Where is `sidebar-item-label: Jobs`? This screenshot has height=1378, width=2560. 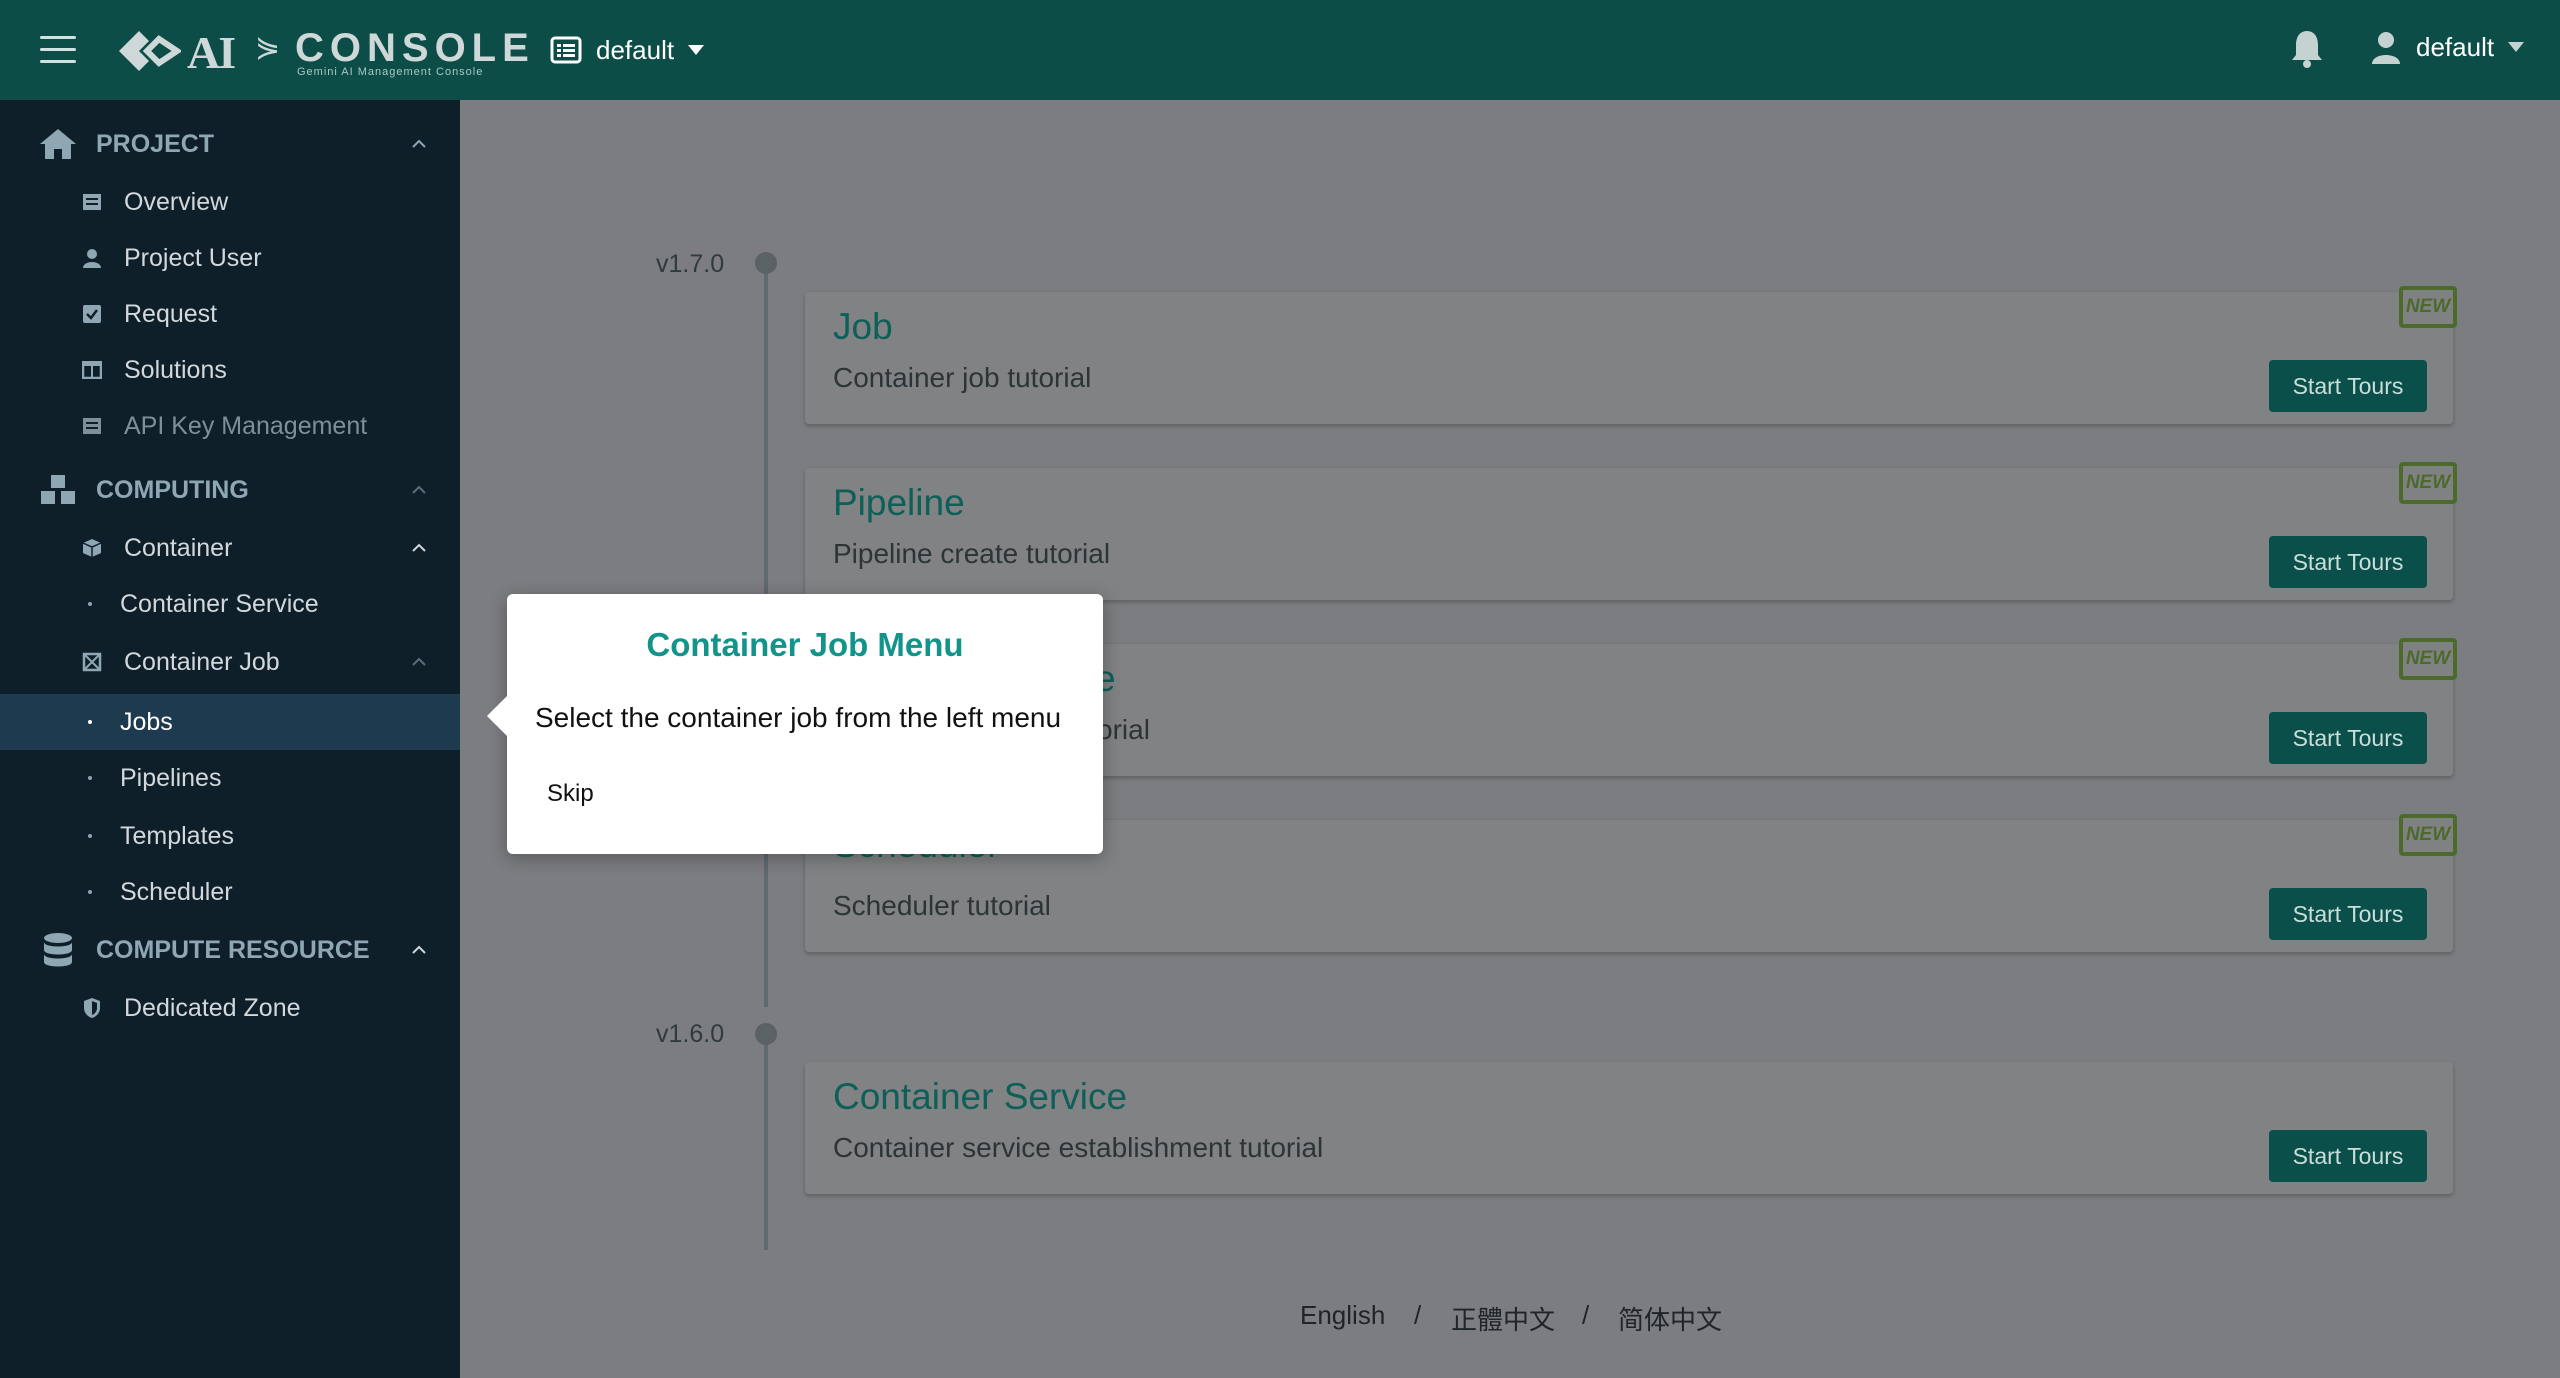
sidebar-item-label: Jobs is located at coordinates (146, 721).